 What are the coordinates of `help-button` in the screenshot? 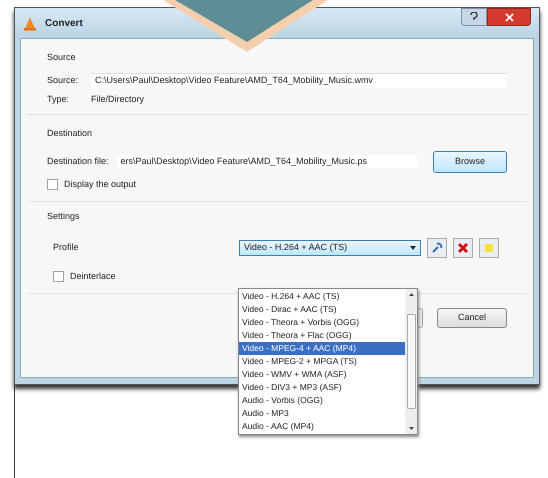 It's located at (474, 17).